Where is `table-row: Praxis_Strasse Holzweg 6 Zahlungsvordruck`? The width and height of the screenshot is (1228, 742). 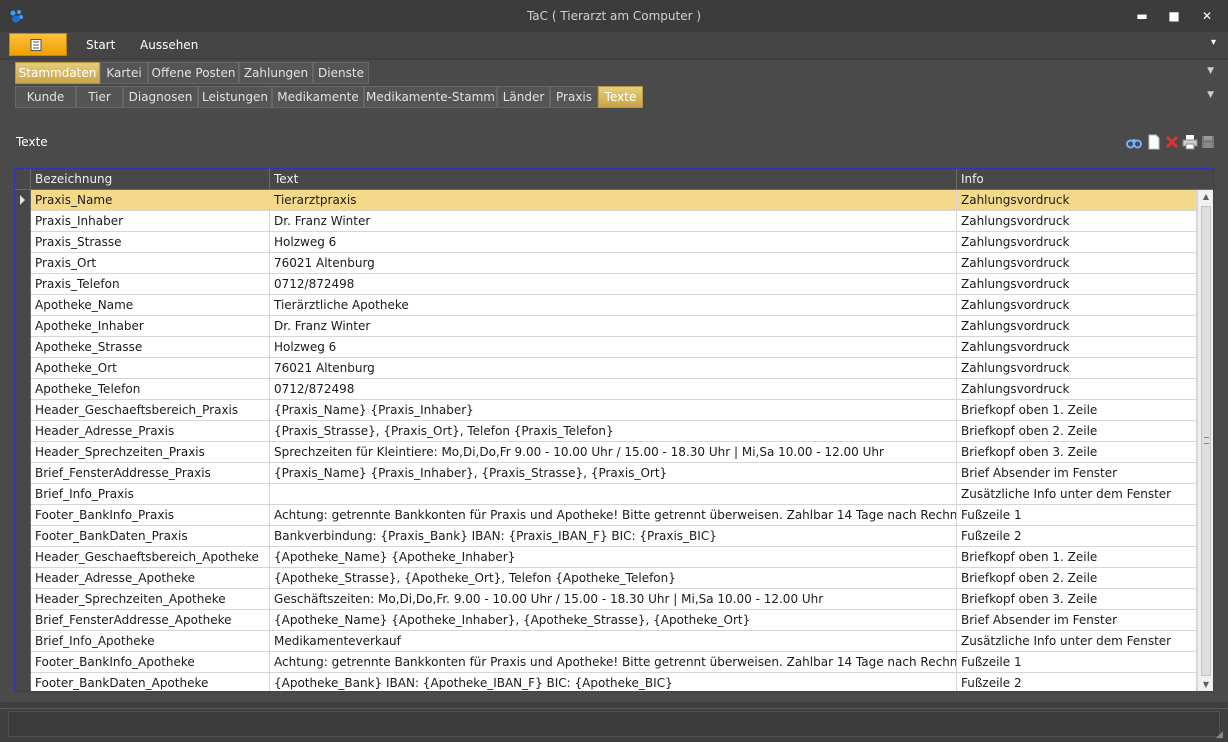
table-row: Praxis_Strasse Holzweg 6 Zahlungsvordruck is located at coordinates (606, 242).